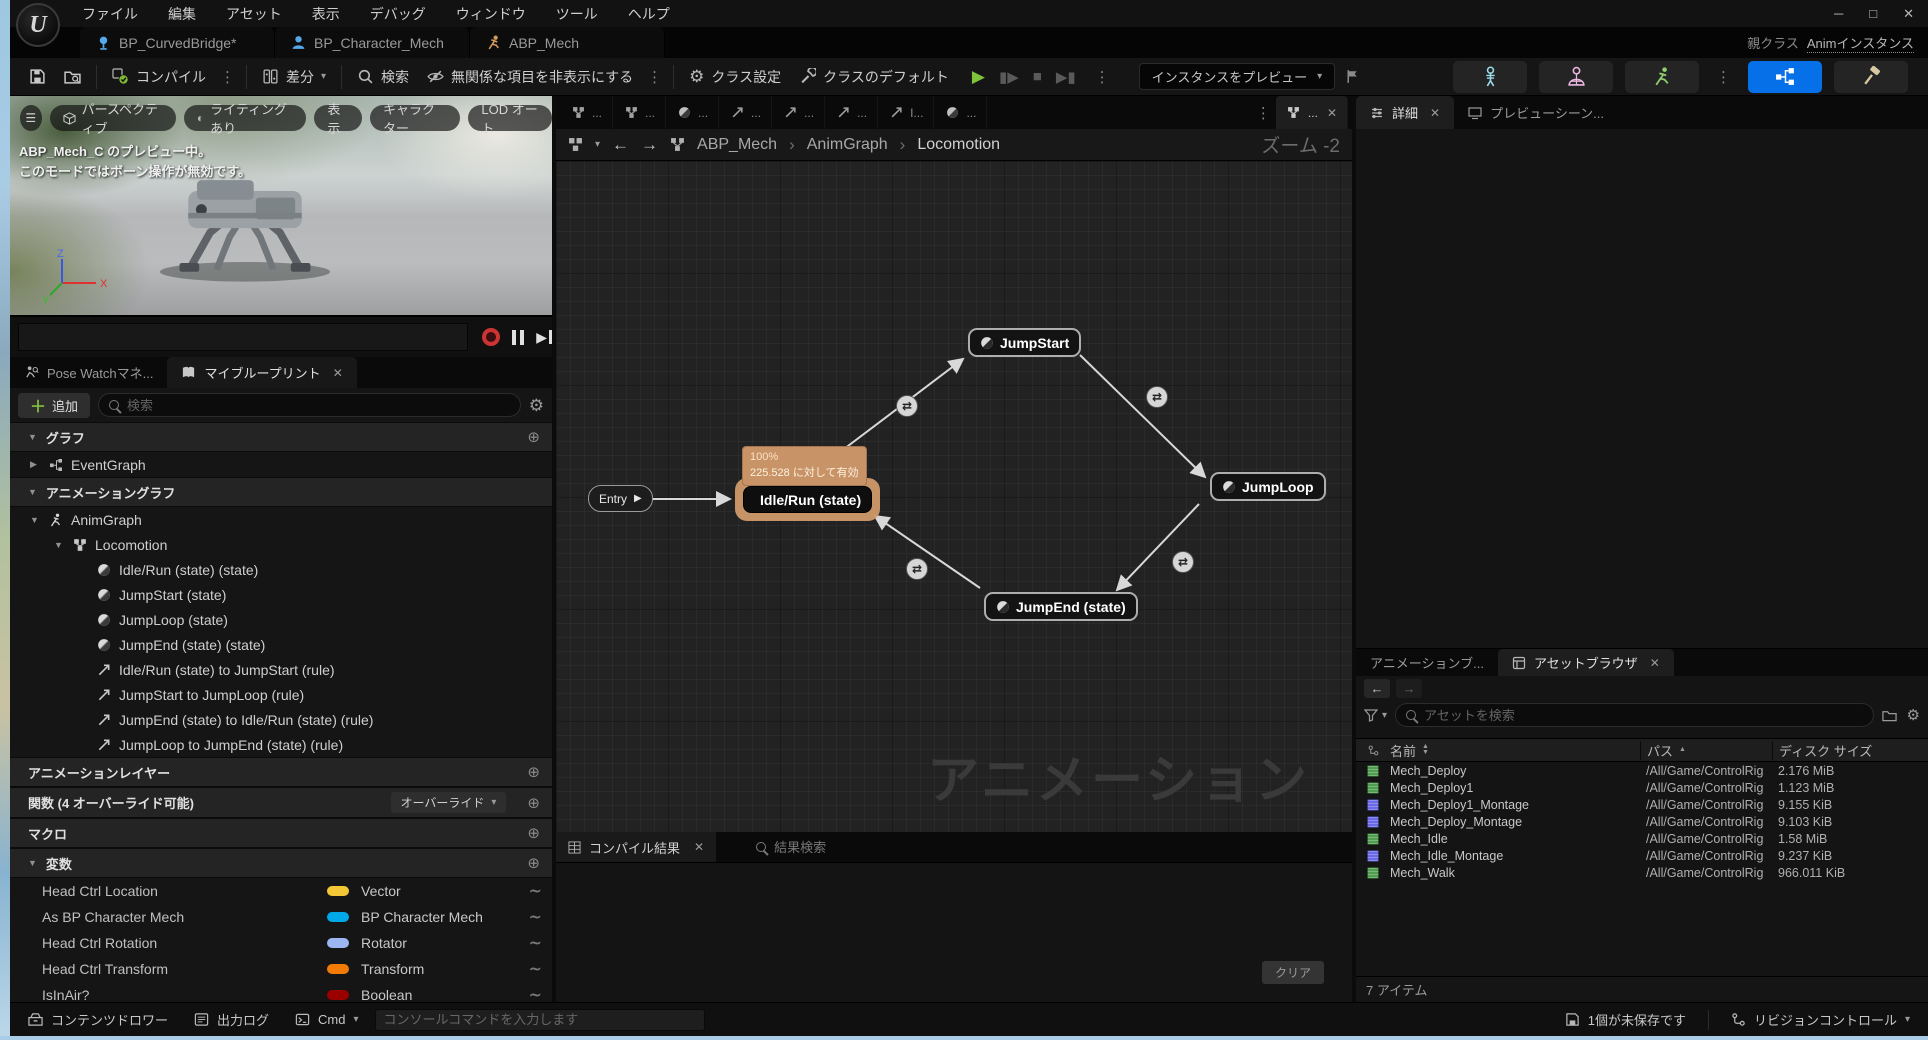 Image resolution: width=1928 pixels, height=1040 pixels. I want to click on section-animation-layers: アニメーションレイヤー ⊕, so click(281, 772).